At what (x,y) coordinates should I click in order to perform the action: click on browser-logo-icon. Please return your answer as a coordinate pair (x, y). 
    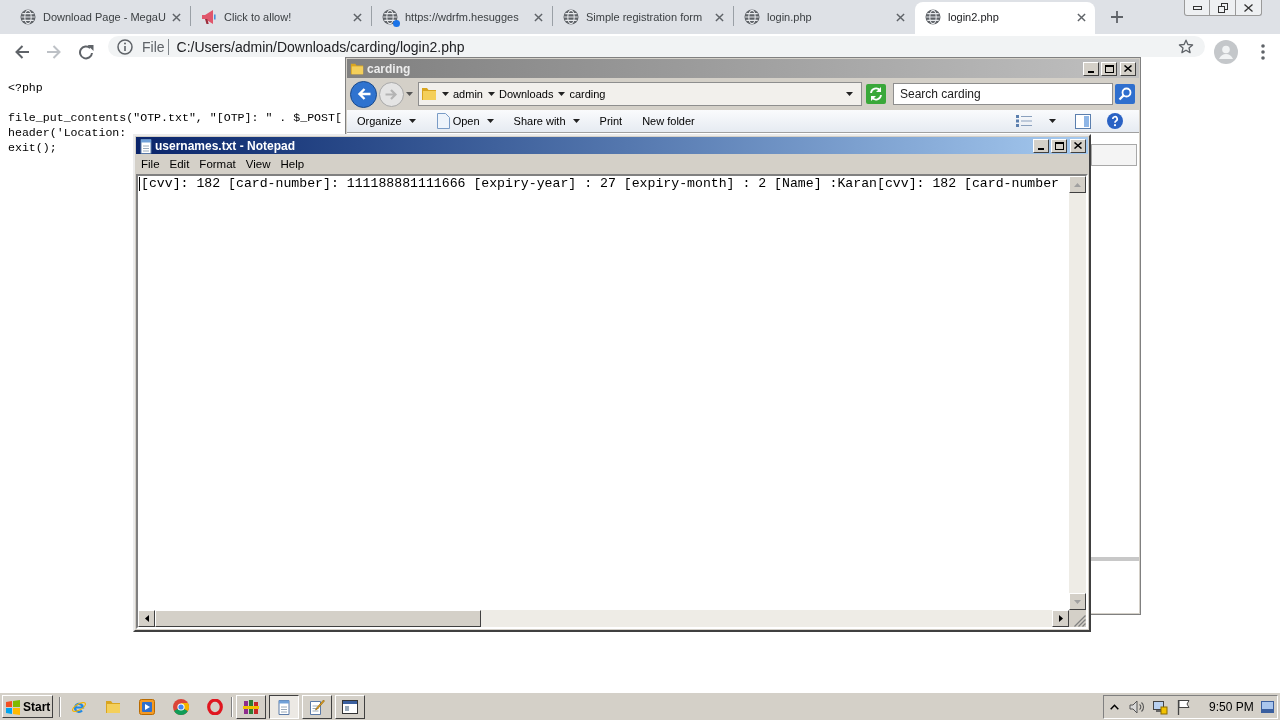
    Looking at the image, I should click on (181, 706).